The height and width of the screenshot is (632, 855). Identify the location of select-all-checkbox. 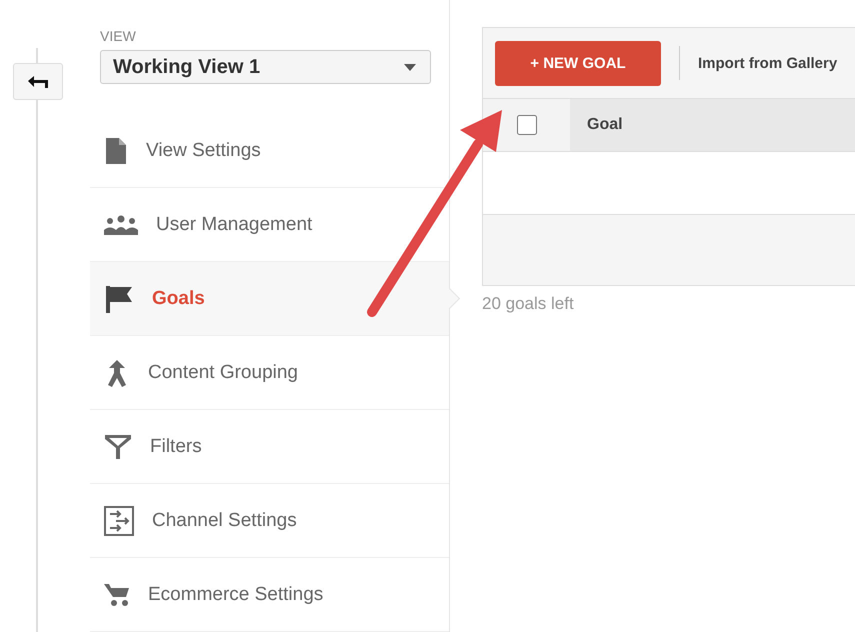
(526, 125).